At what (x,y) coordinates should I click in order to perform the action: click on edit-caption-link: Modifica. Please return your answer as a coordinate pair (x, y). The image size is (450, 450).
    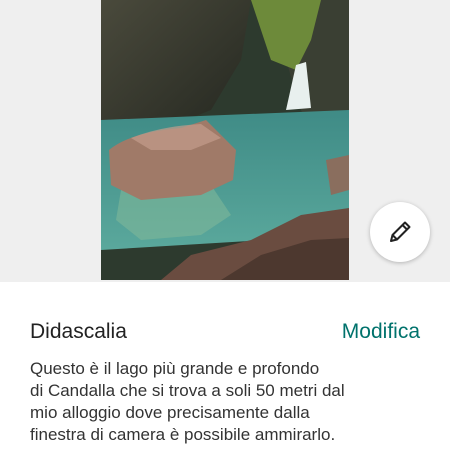
    Looking at the image, I should click on (381, 332).